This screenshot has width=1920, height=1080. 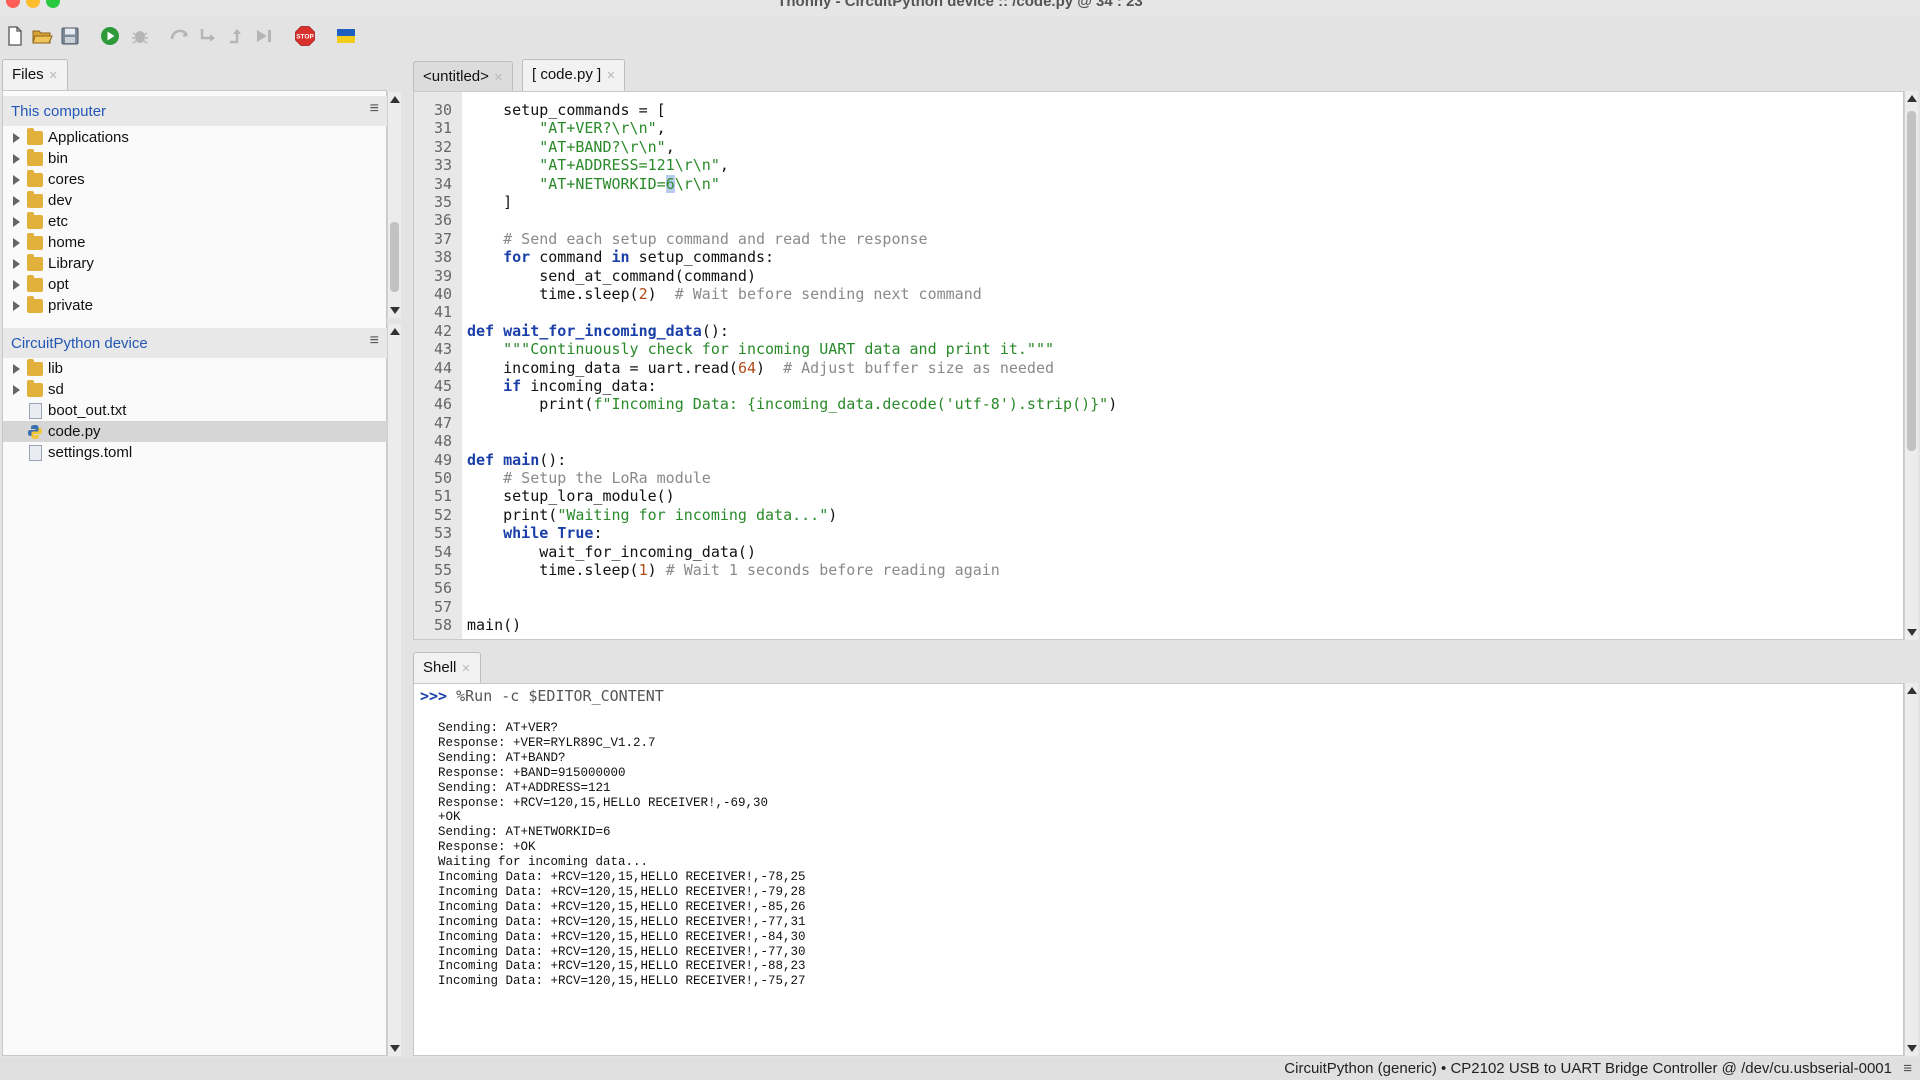 I want to click on line-number: 48, so click(x=442, y=441).